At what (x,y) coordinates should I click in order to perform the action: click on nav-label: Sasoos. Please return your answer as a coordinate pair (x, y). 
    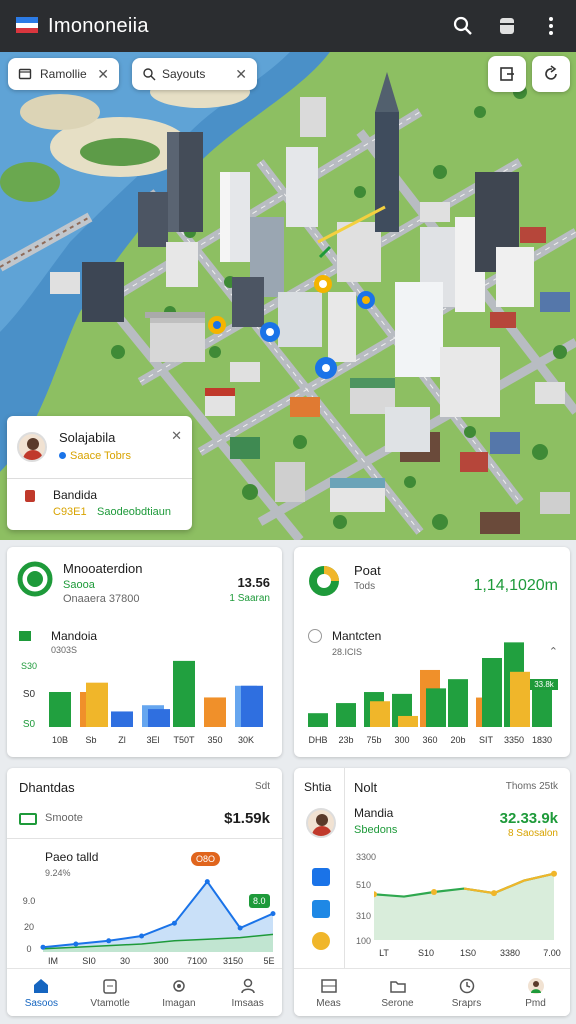
    Looking at the image, I should click on (41, 1003).